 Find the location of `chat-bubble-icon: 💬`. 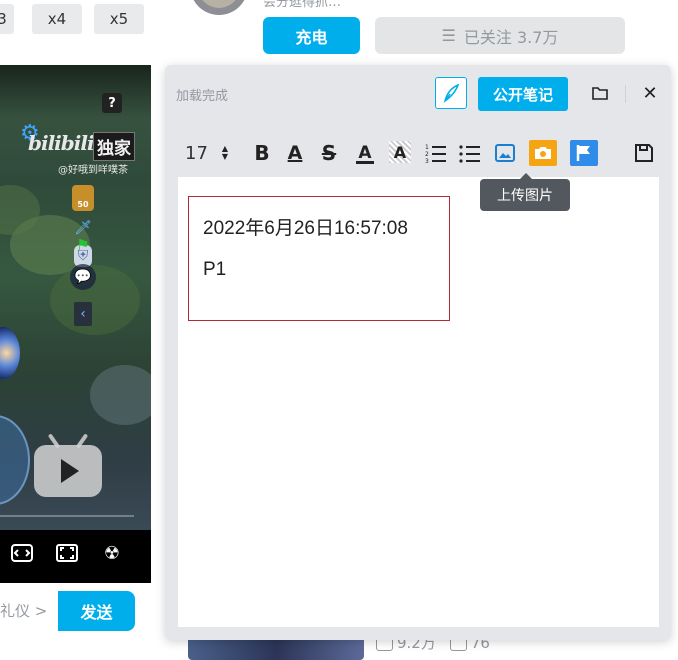

chat-bubble-icon: 💬 is located at coordinates (83, 277).